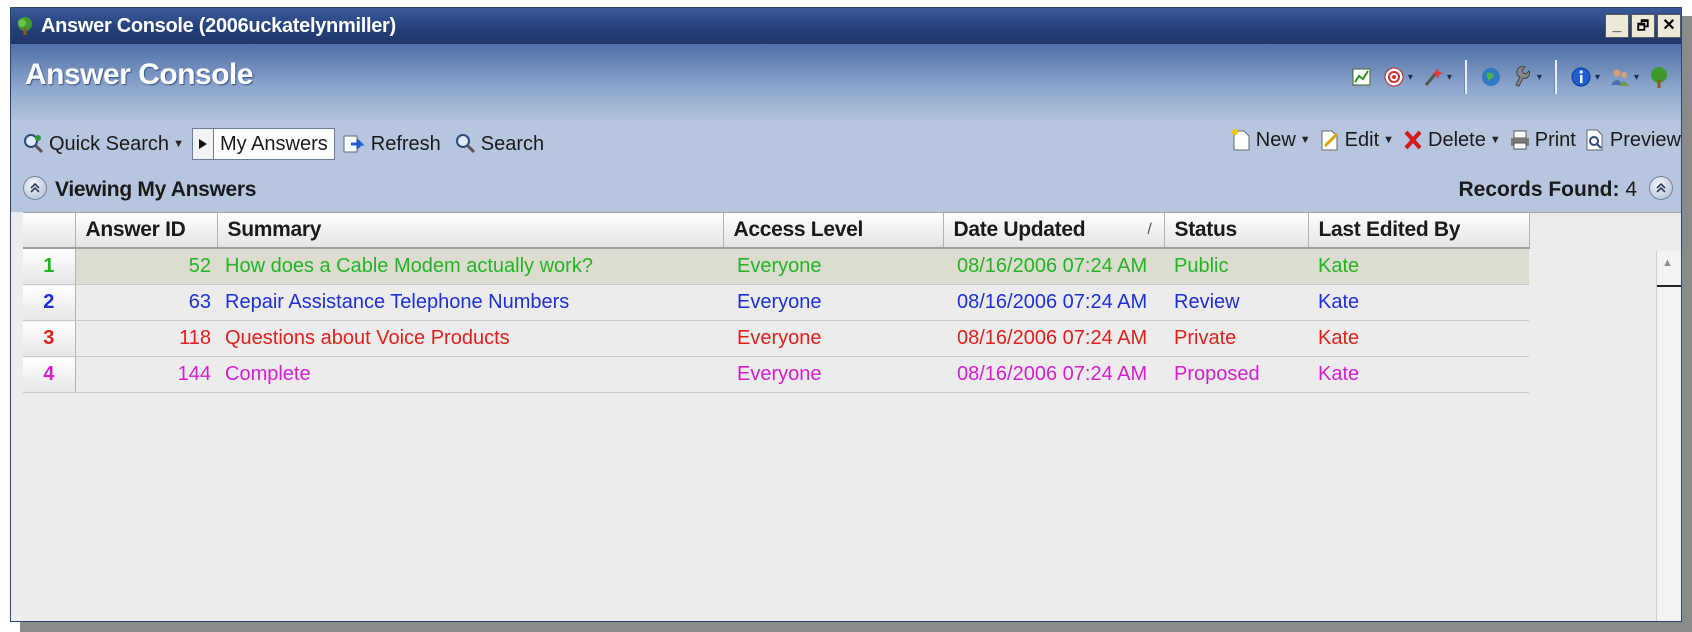 The image size is (1692, 632). What do you see at coordinates (1236, 266) in the screenshot?
I see `status-cell: Public` at bounding box center [1236, 266].